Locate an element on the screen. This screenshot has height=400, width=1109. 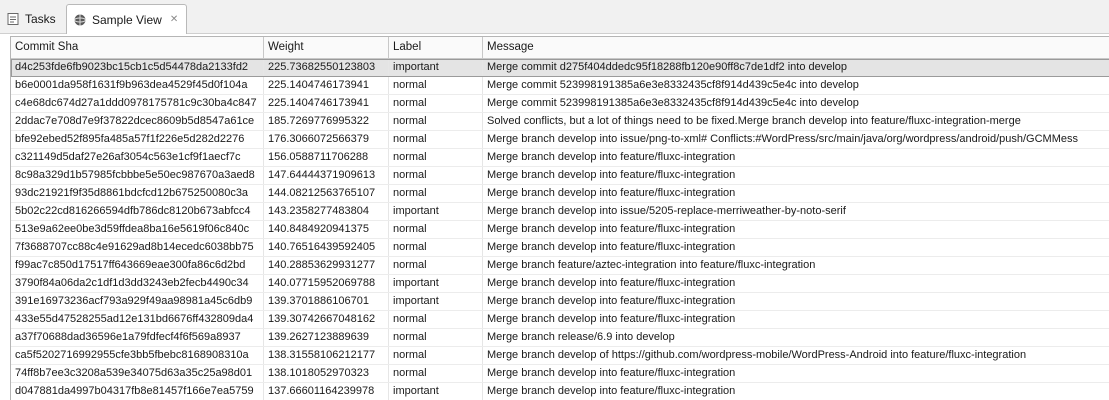
commit-sha-cell: 8c98a329d1b57985fcbbbe5e50ec987670a3aed8 is located at coordinates (137, 175).